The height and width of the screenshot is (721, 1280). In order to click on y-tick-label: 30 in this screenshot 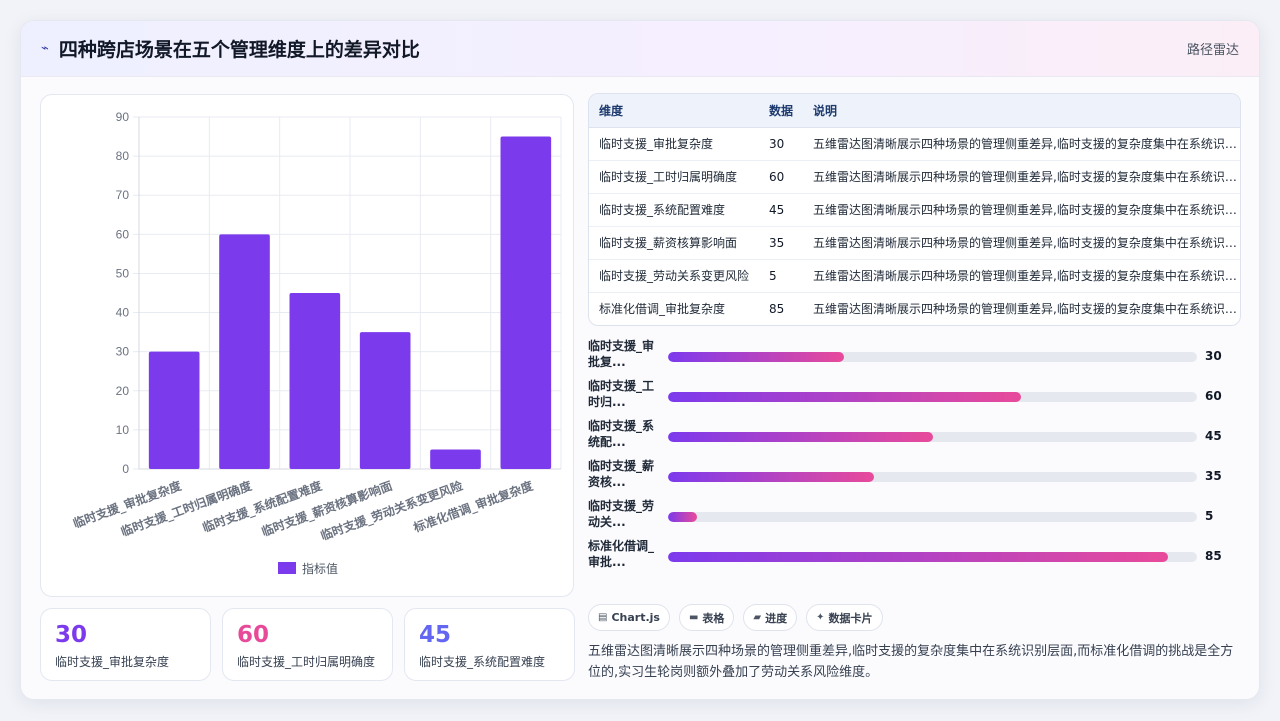, I will do `click(123, 352)`.